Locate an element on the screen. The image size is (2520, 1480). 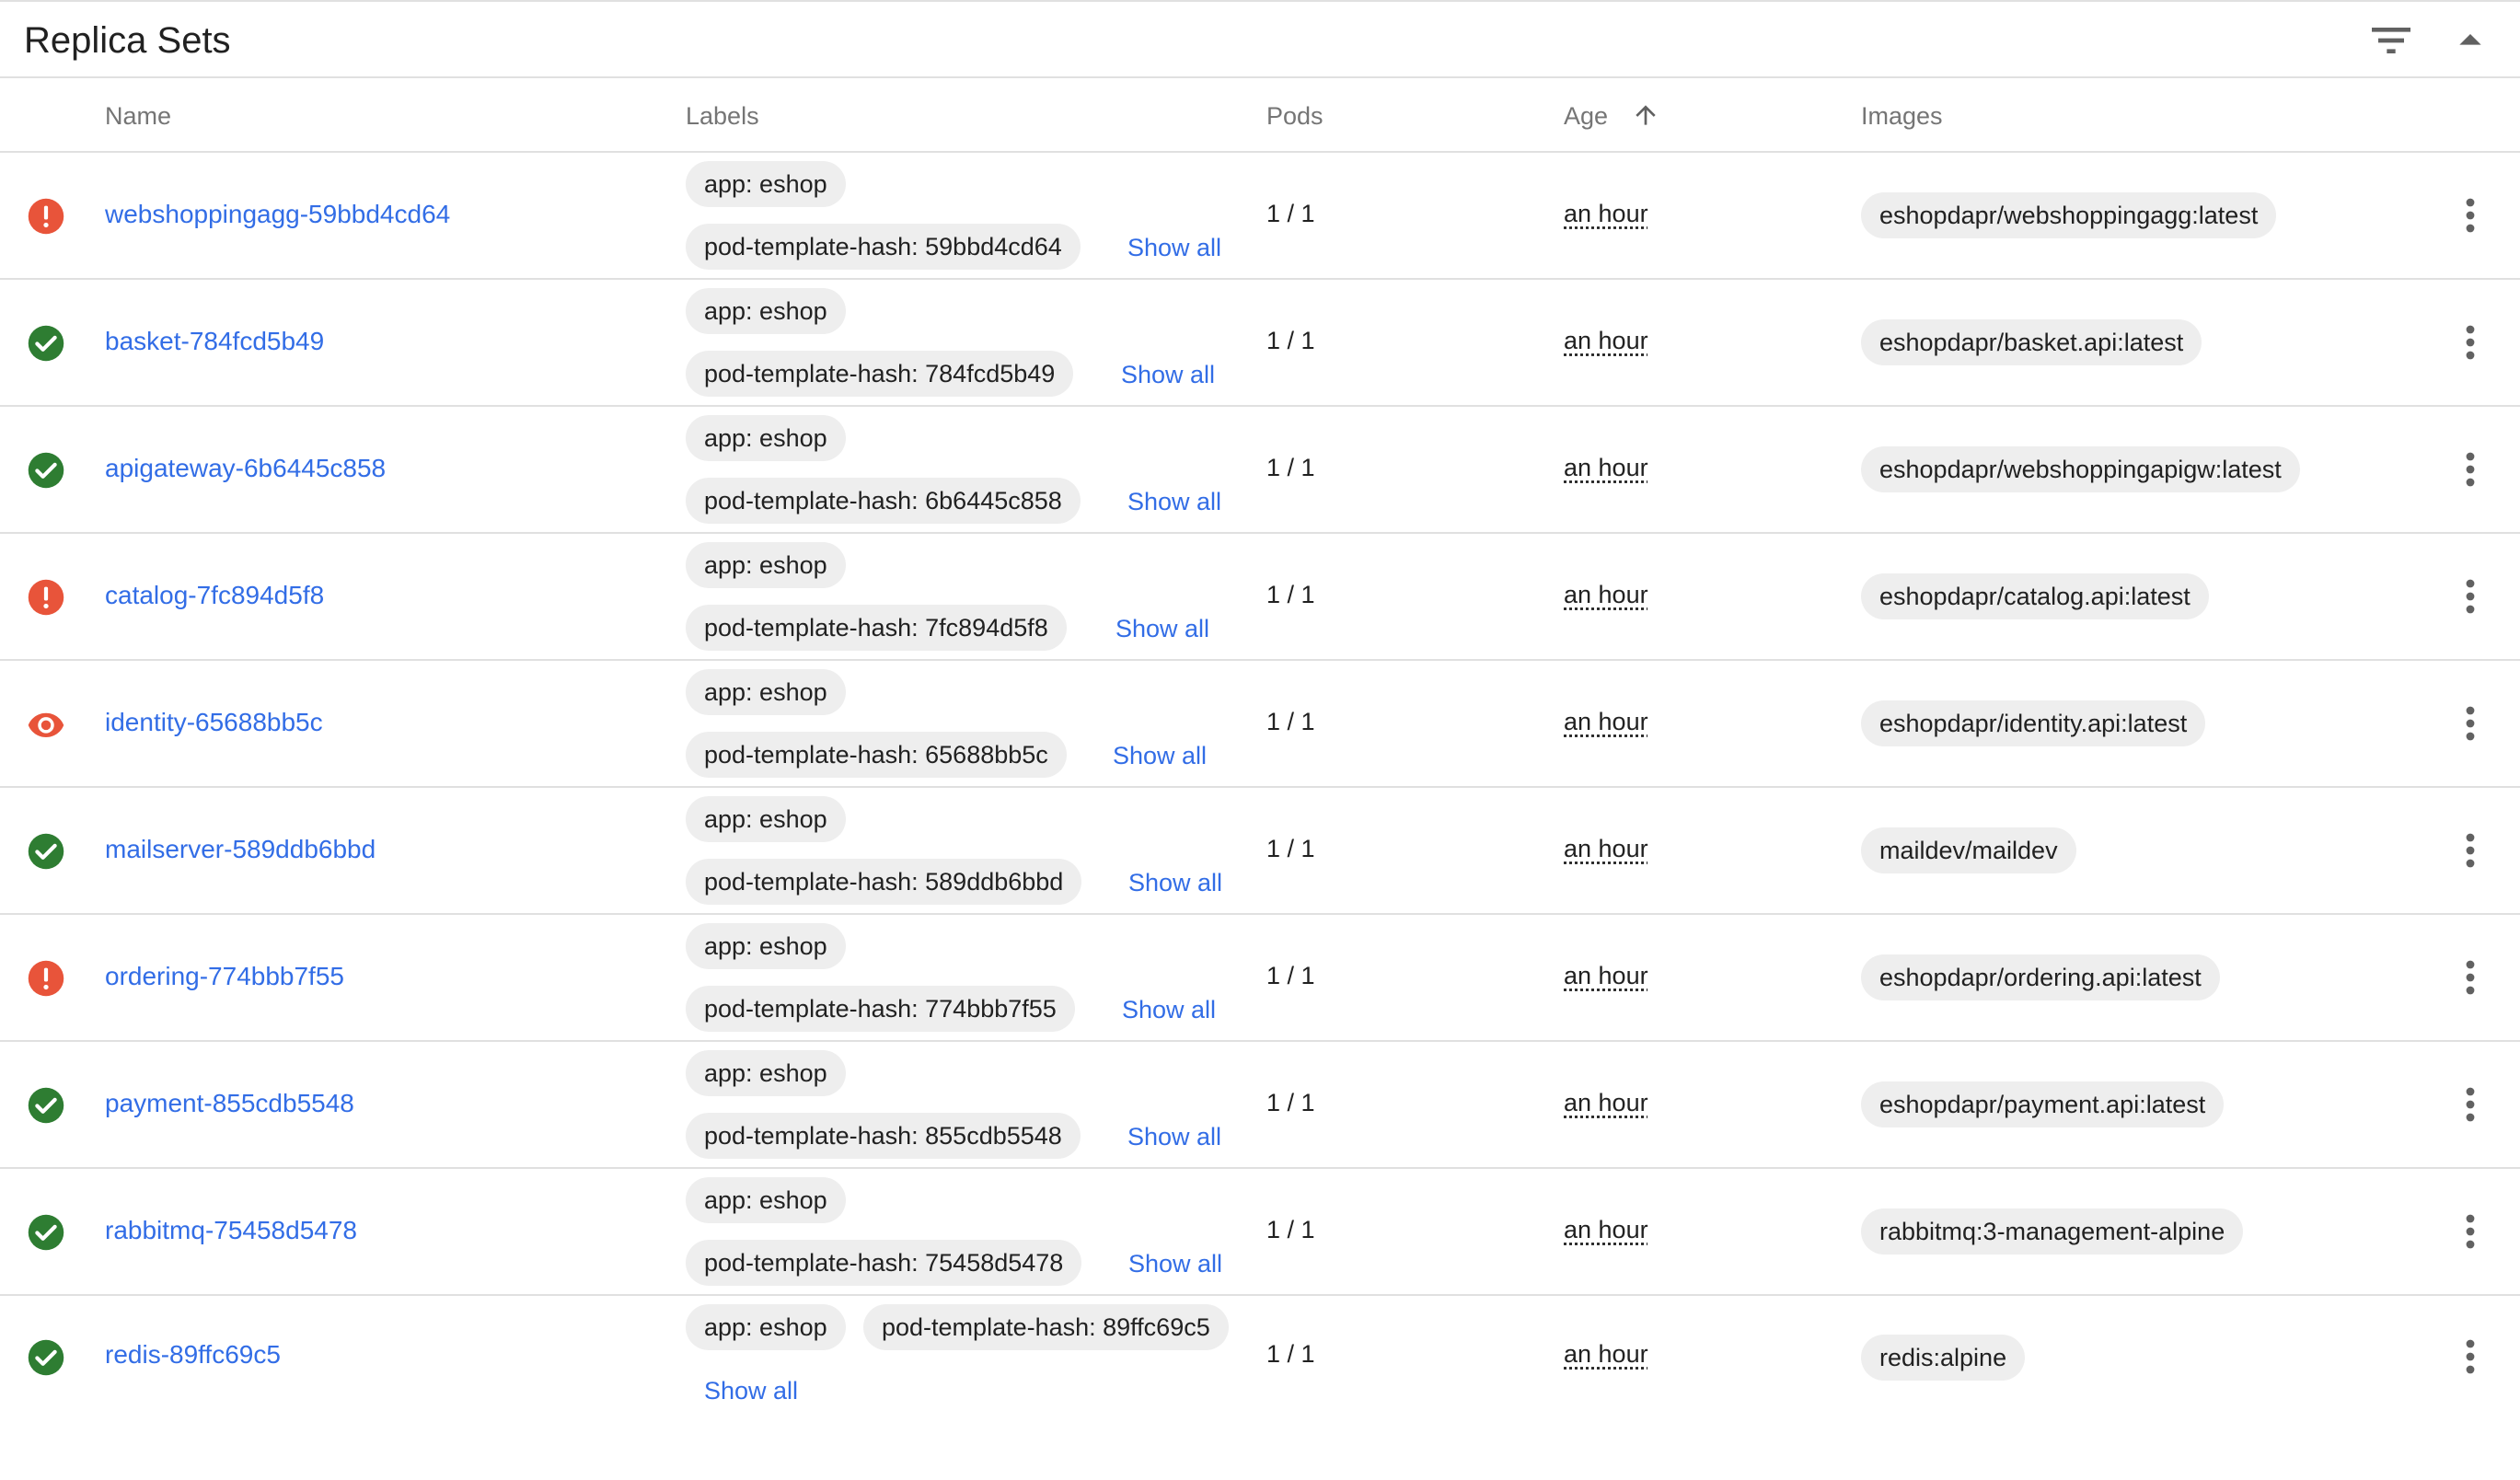
arrow-upward-icon is located at coordinates (1645, 115).